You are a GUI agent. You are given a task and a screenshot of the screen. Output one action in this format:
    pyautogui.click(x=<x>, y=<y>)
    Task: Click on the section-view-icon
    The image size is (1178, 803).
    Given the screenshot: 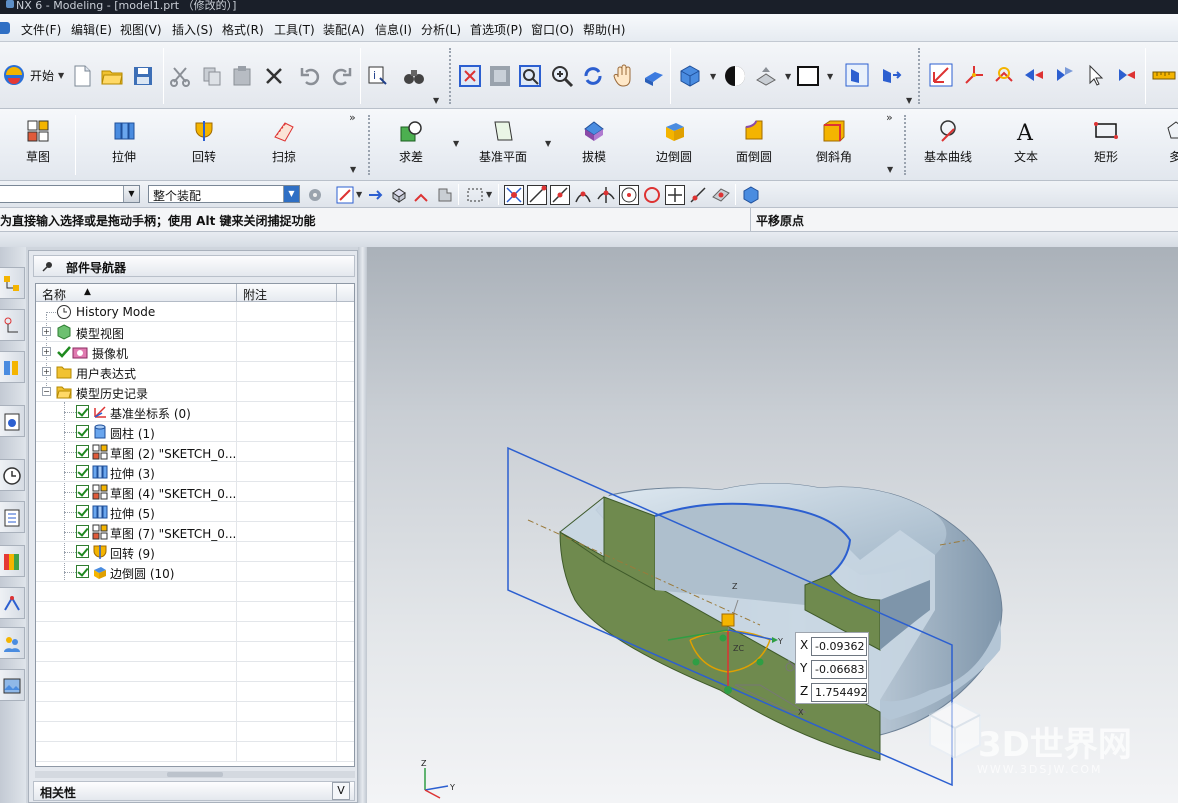 What is the action you would take?
    pyautogui.click(x=766, y=76)
    